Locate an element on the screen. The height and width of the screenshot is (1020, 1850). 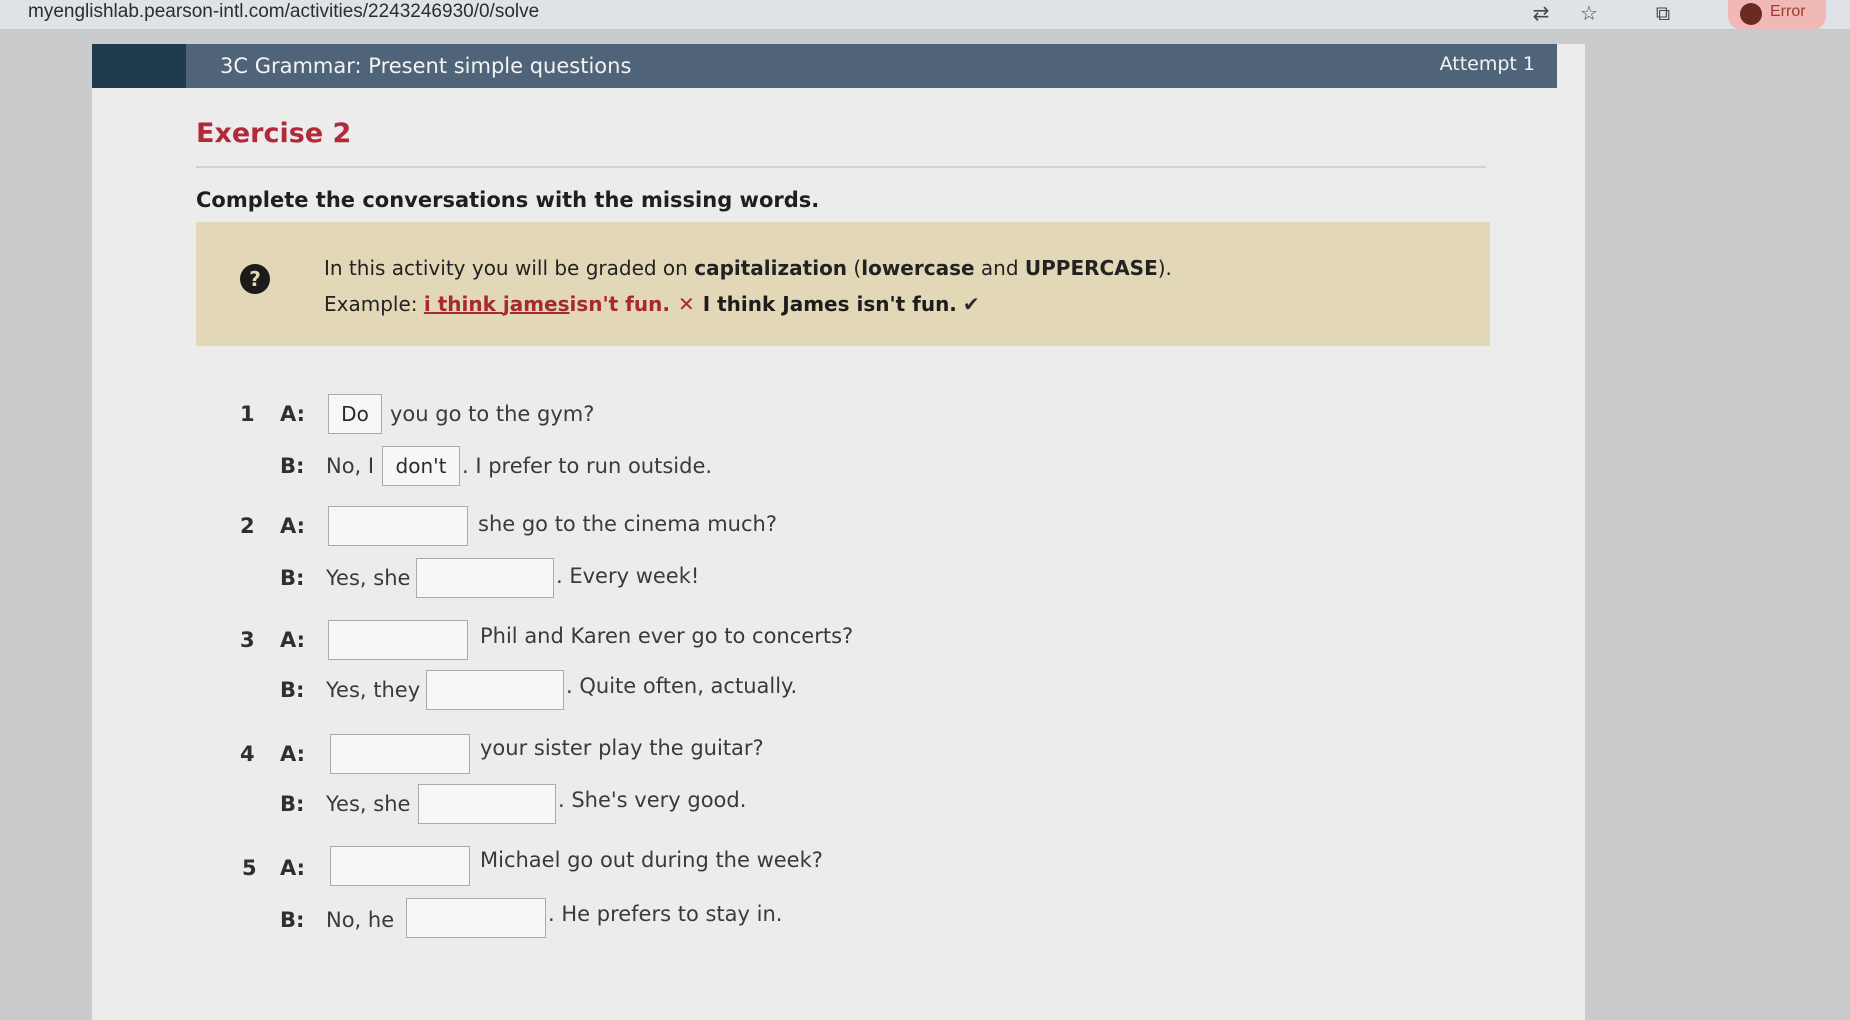
answer-suffix: . Quite often, actually. is located at coordinates (682, 686).